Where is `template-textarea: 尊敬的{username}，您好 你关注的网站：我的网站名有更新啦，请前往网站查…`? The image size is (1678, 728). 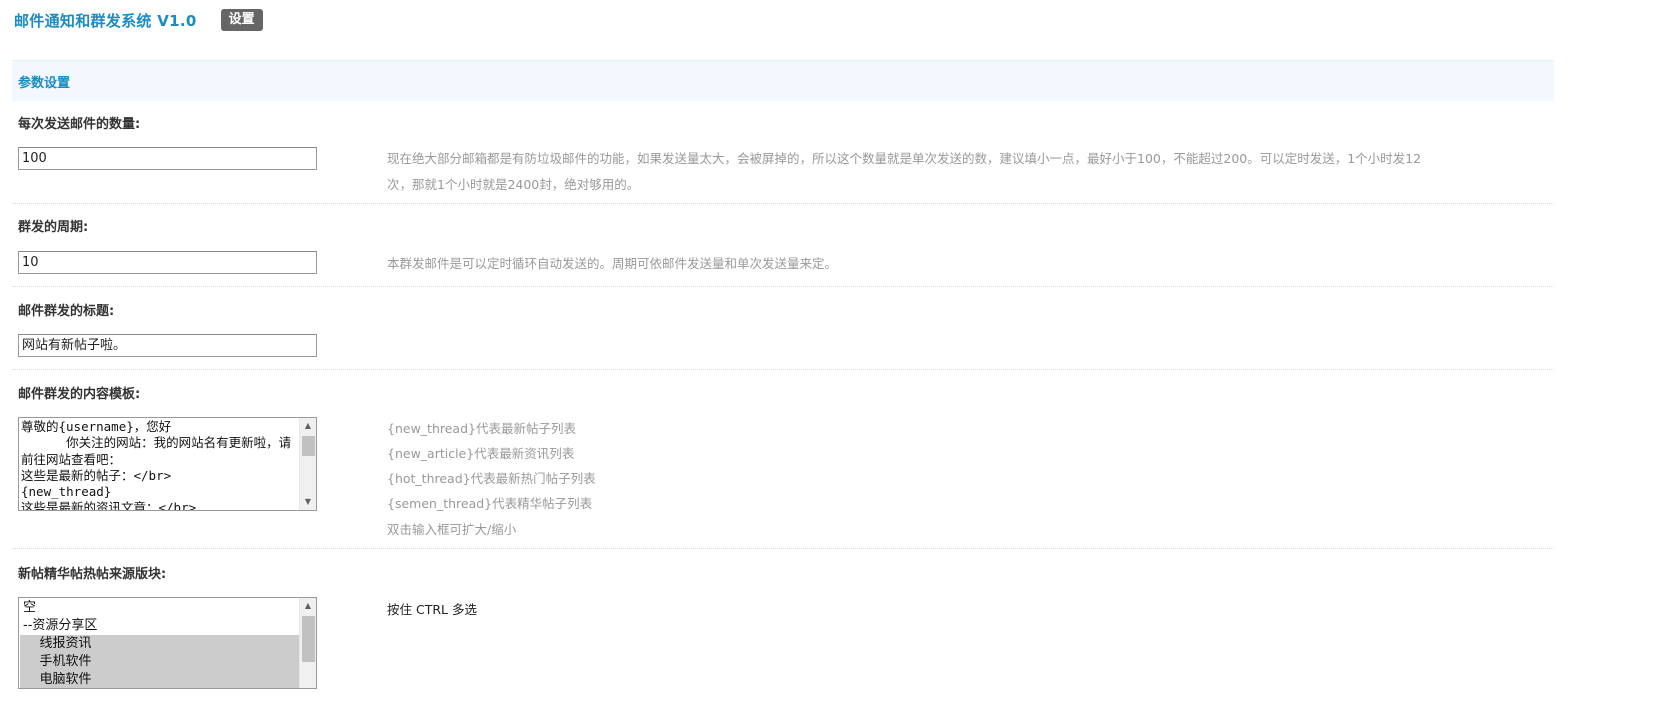
template-textarea: 尊敬的{username}，您好 你关注的网站：我的网站名有更新啦，请前往网站查… is located at coordinates (167, 464).